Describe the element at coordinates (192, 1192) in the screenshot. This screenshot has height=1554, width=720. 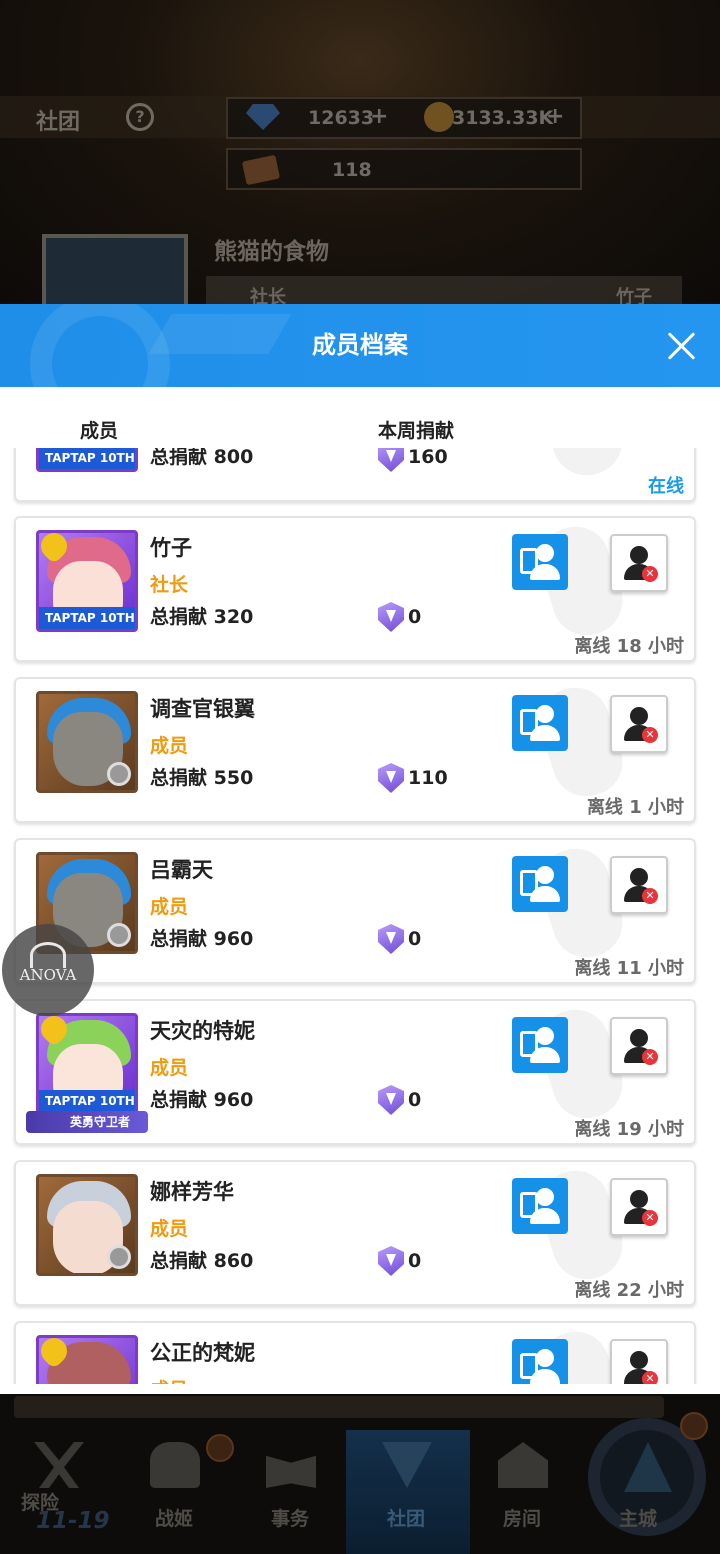
I see `member-name: 娜样芳华` at that location.